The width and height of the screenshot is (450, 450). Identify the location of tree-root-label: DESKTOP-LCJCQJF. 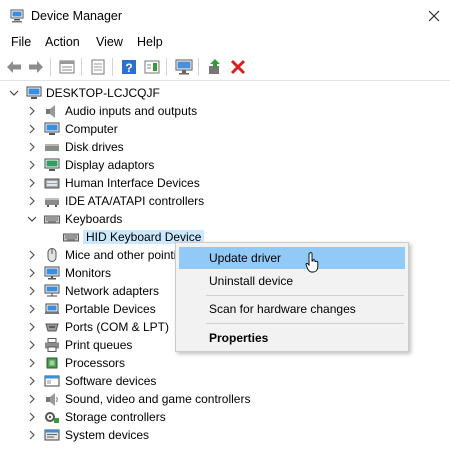
(103, 93).